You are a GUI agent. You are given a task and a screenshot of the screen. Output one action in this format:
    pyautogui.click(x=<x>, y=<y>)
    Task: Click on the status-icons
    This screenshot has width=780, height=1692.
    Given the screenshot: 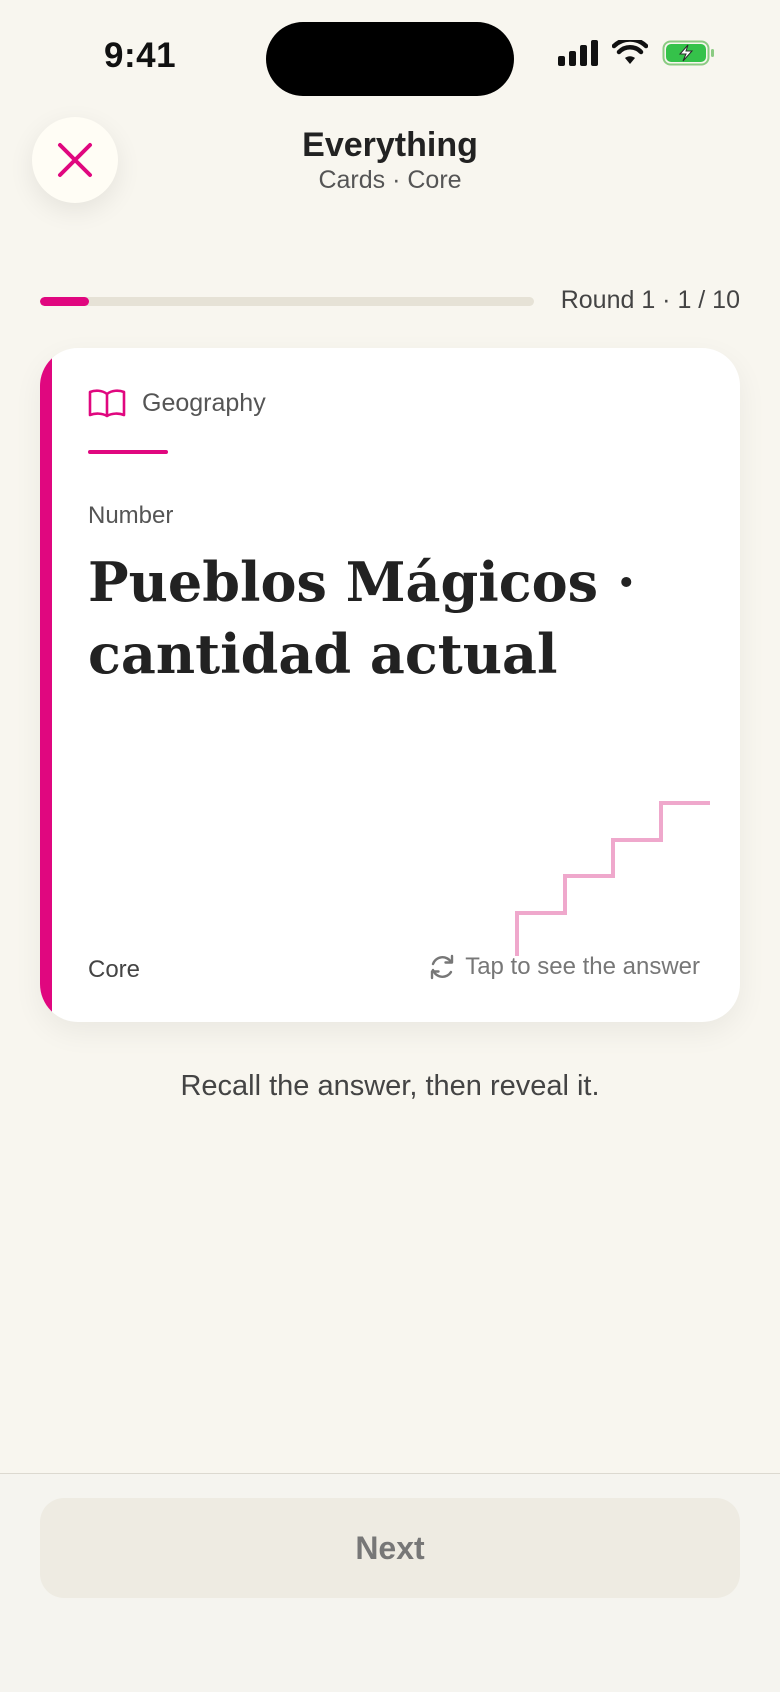 What is the action you would take?
    pyautogui.click(x=637, y=53)
    